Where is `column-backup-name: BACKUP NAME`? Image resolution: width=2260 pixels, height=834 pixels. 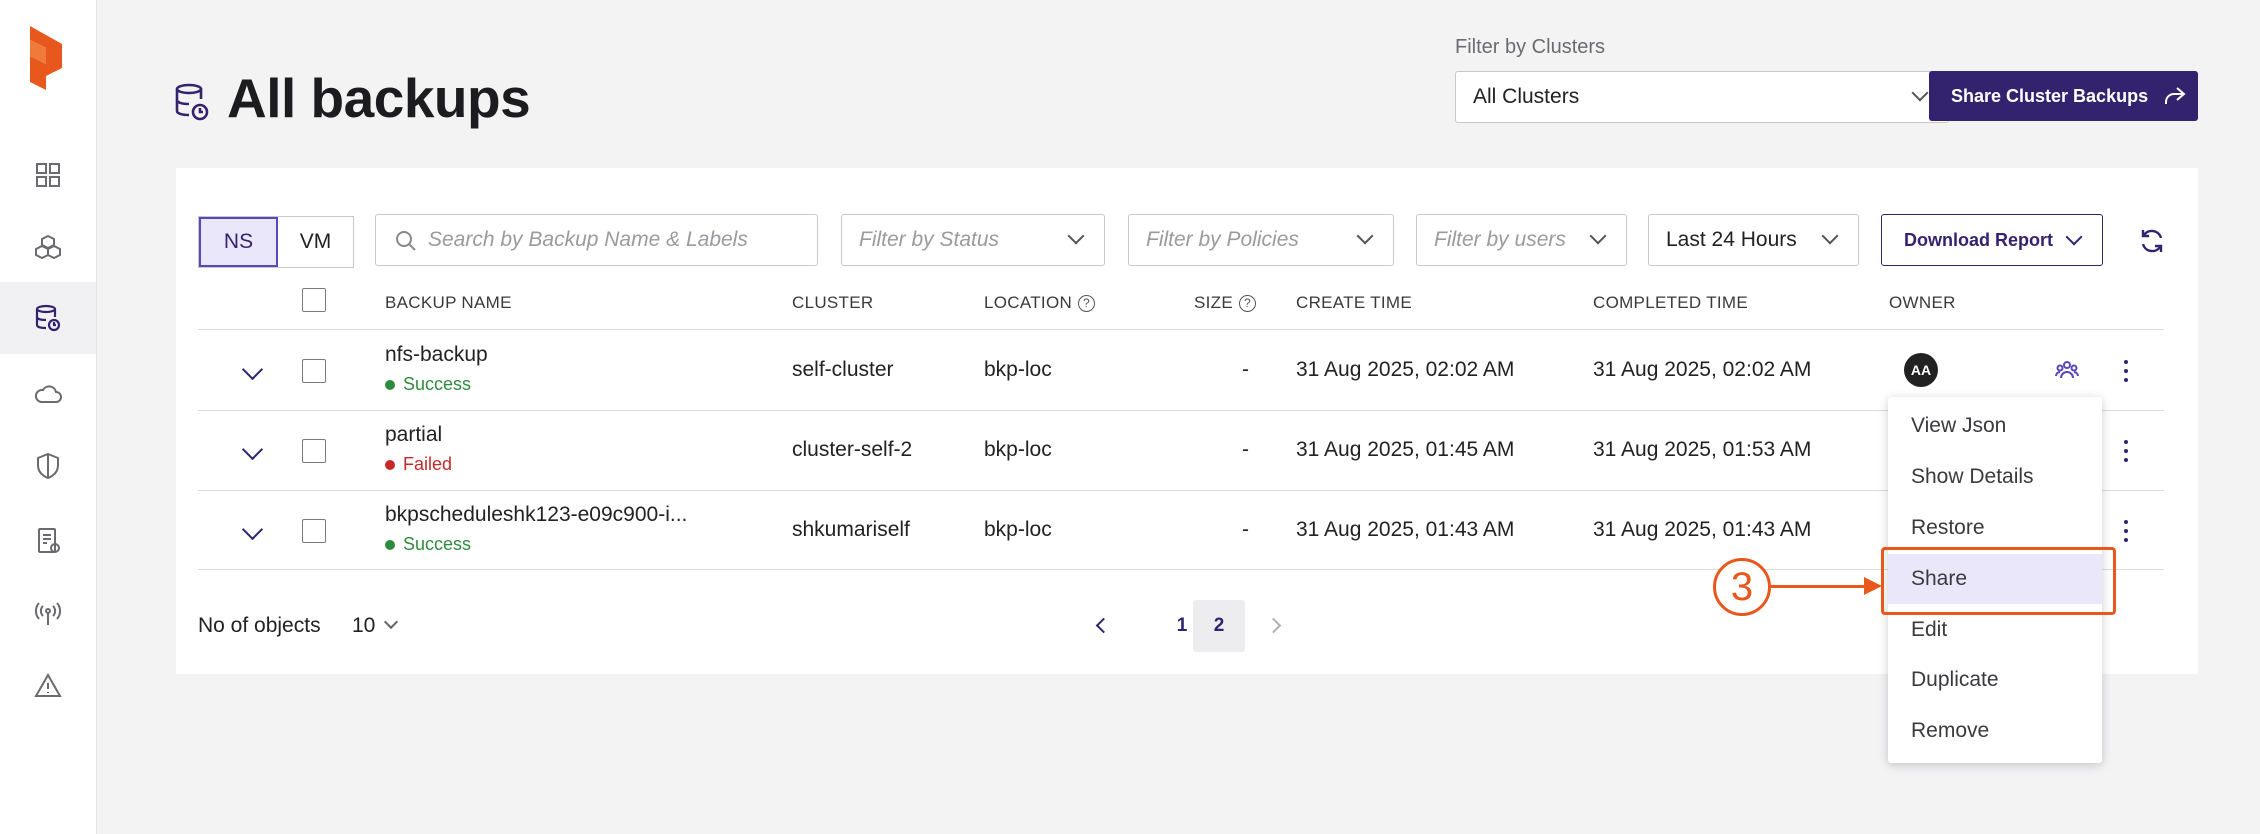 column-backup-name: BACKUP NAME is located at coordinates (448, 303).